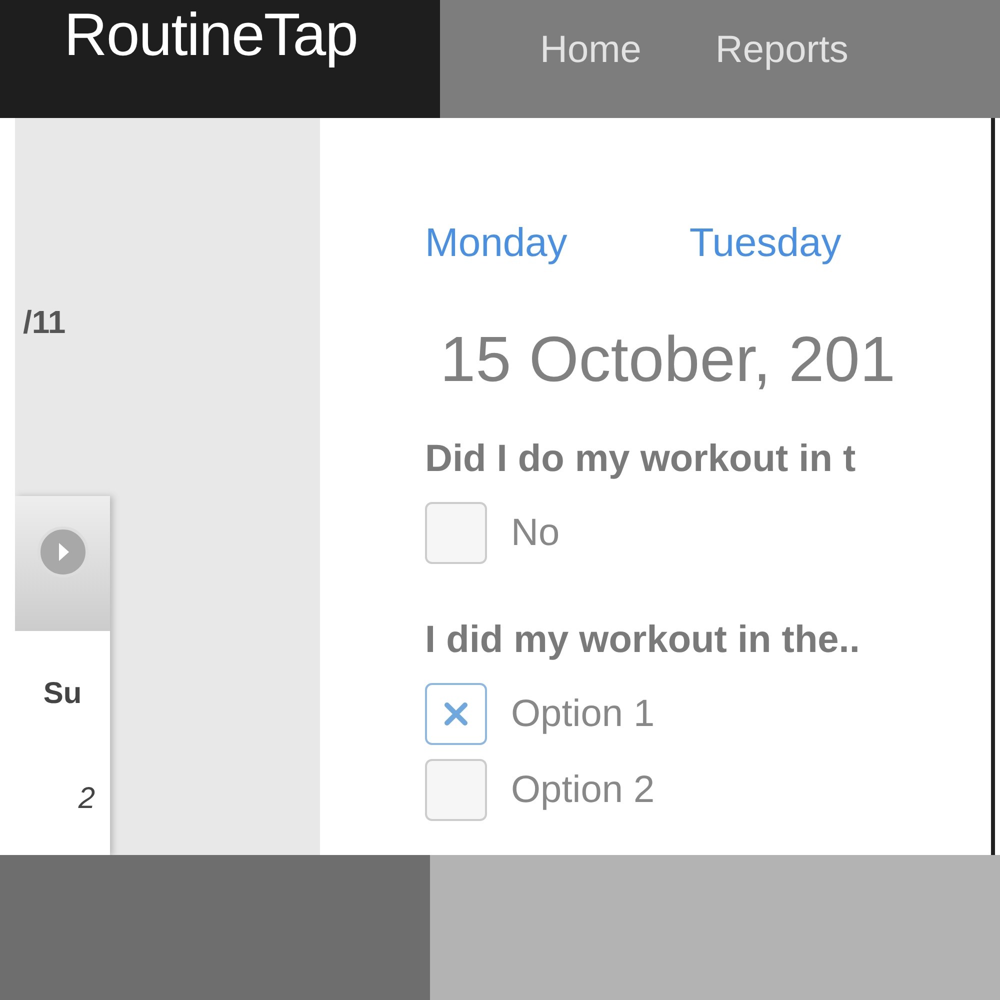  I want to click on x-mark-icon, so click(456, 714).